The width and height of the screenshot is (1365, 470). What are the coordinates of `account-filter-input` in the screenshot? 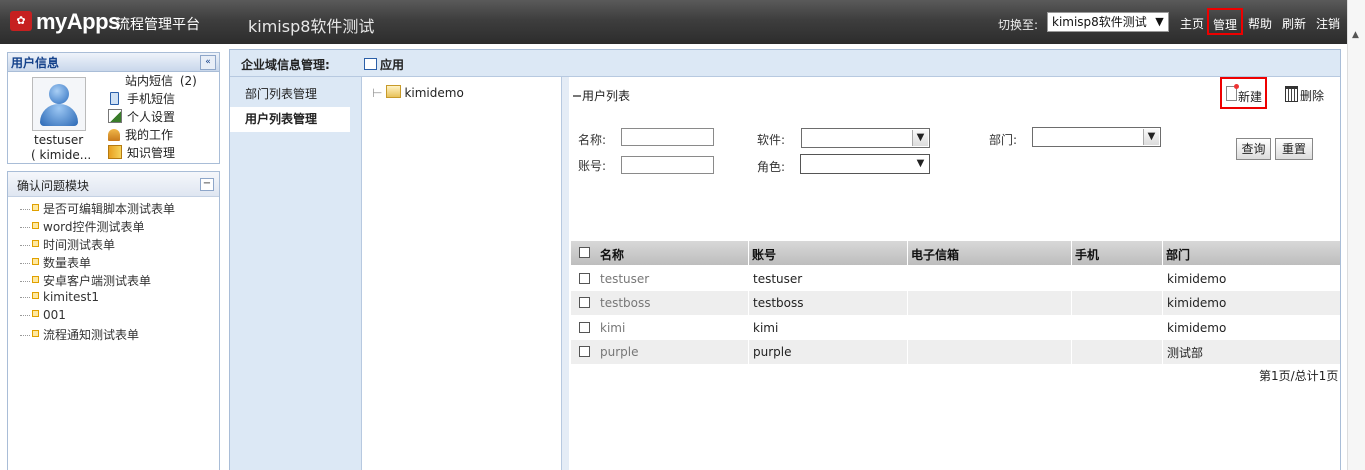 It's located at (667, 165).